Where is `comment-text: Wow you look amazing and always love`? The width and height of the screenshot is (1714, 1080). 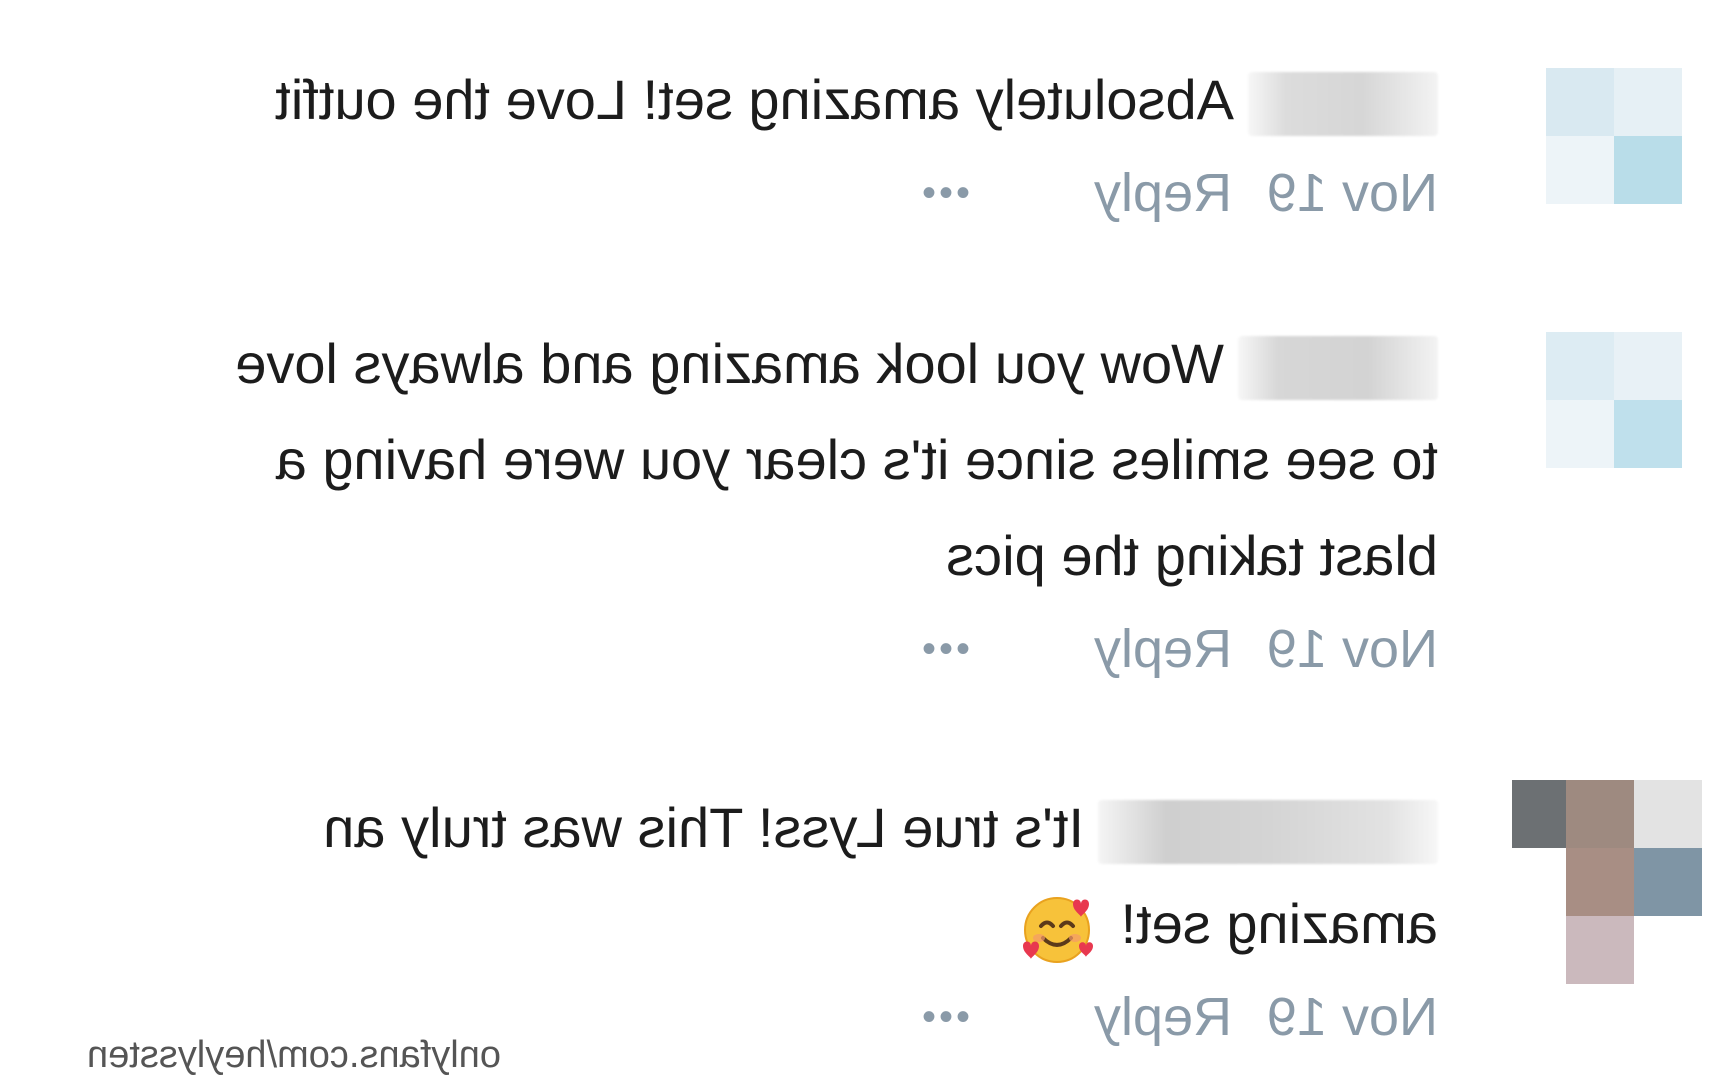
comment-text: Wow you look amazing and always love is located at coordinates (733, 364).